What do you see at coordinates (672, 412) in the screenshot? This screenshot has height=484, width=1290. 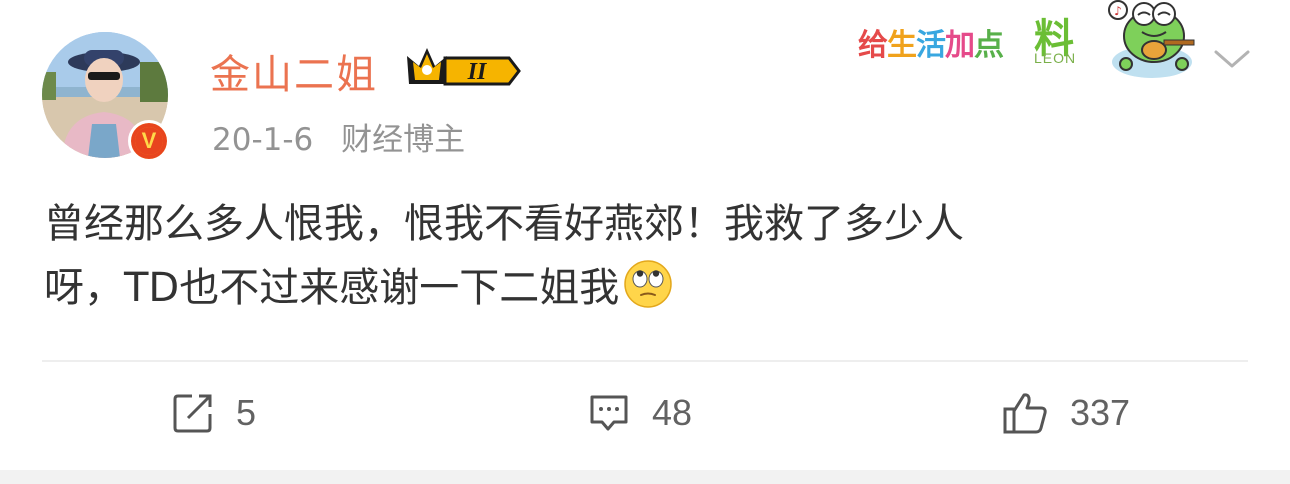 I see `comment-count: 48` at bounding box center [672, 412].